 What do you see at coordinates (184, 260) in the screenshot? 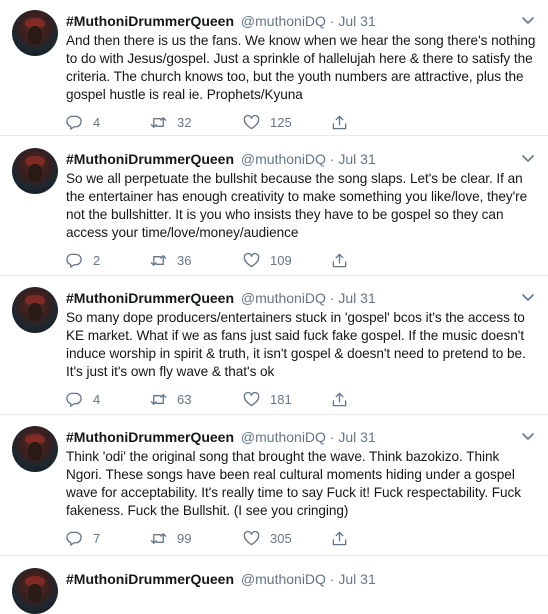
I see `retweet-count: 36` at bounding box center [184, 260].